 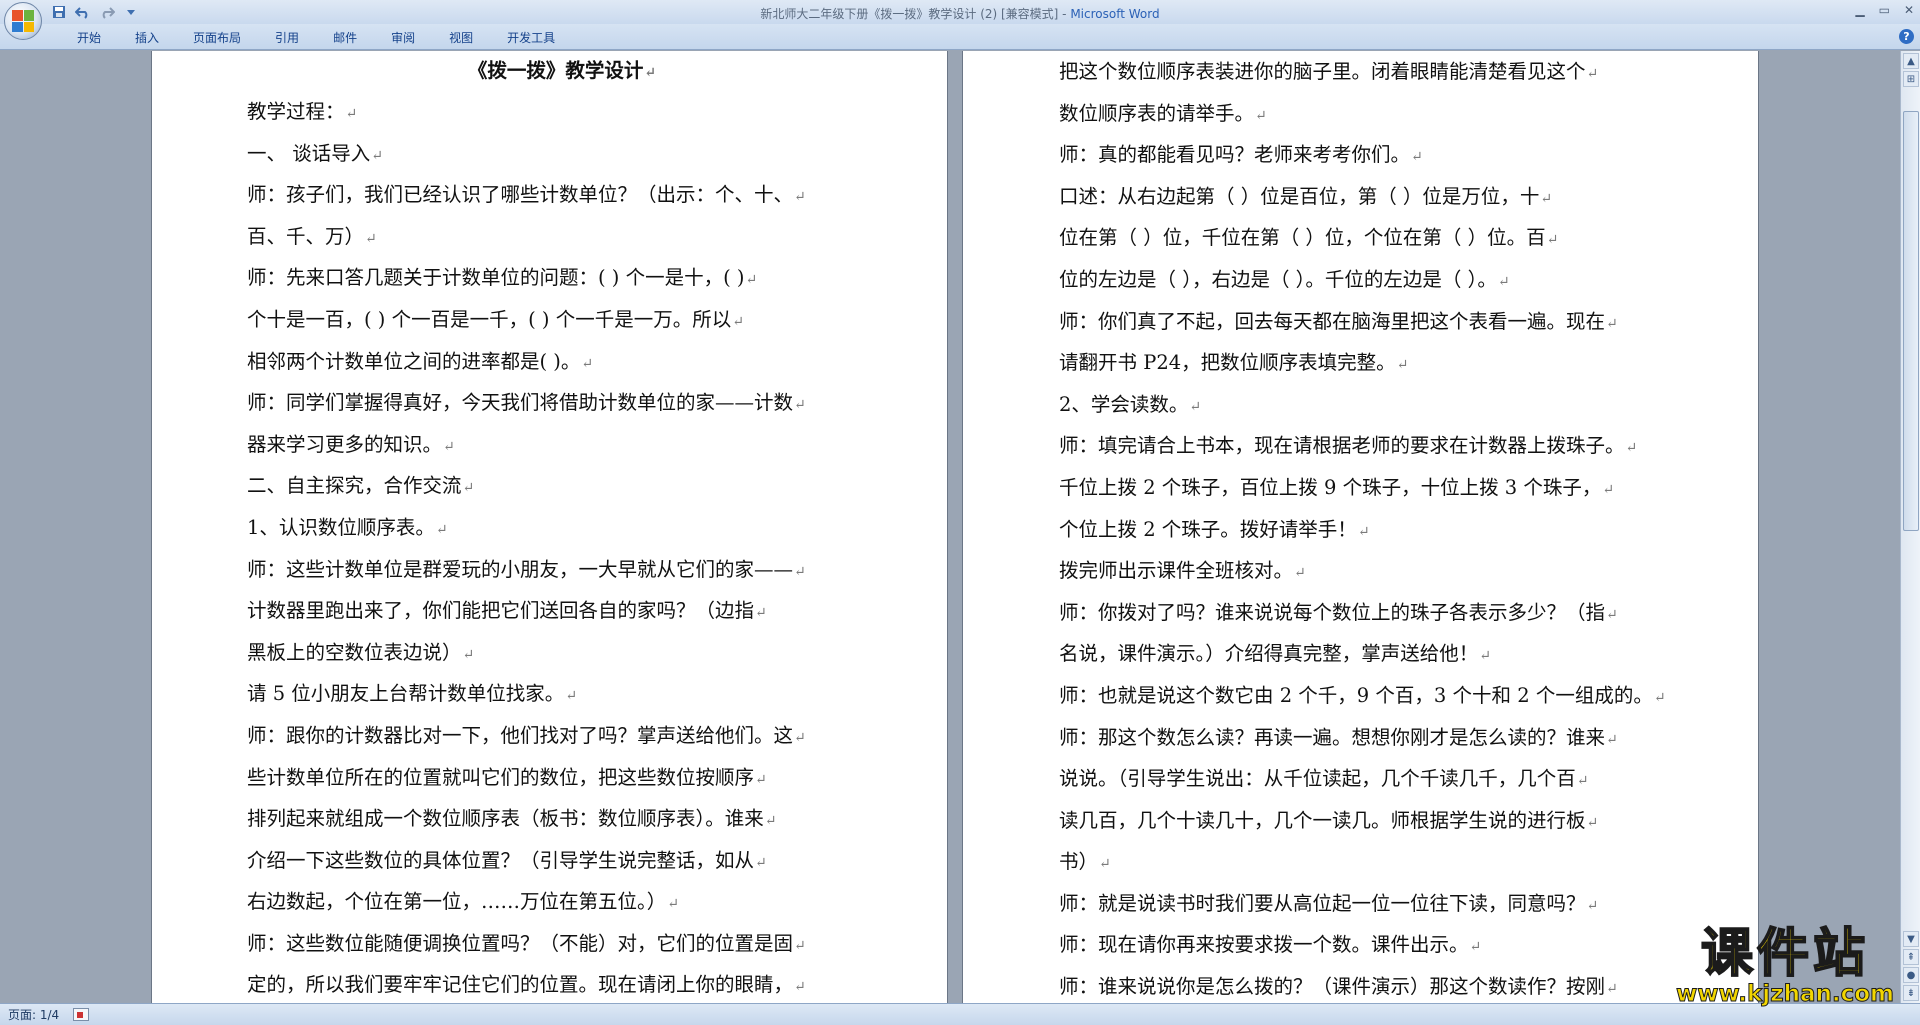 I want to click on line-text: 师：填完请合上书本，现在请根据老师的要求在计数器上拨珠子。, so click(x=1342, y=446).